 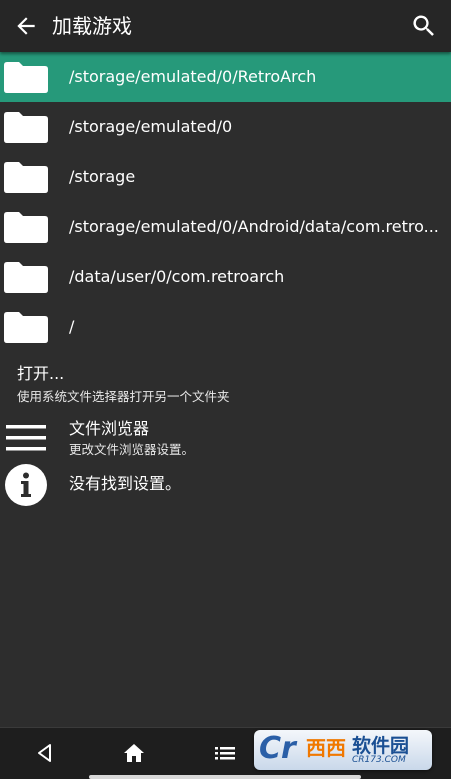 What do you see at coordinates (72, 326) in the screenshot?
I see `folder-path: /` at bounding box center [72, 326].